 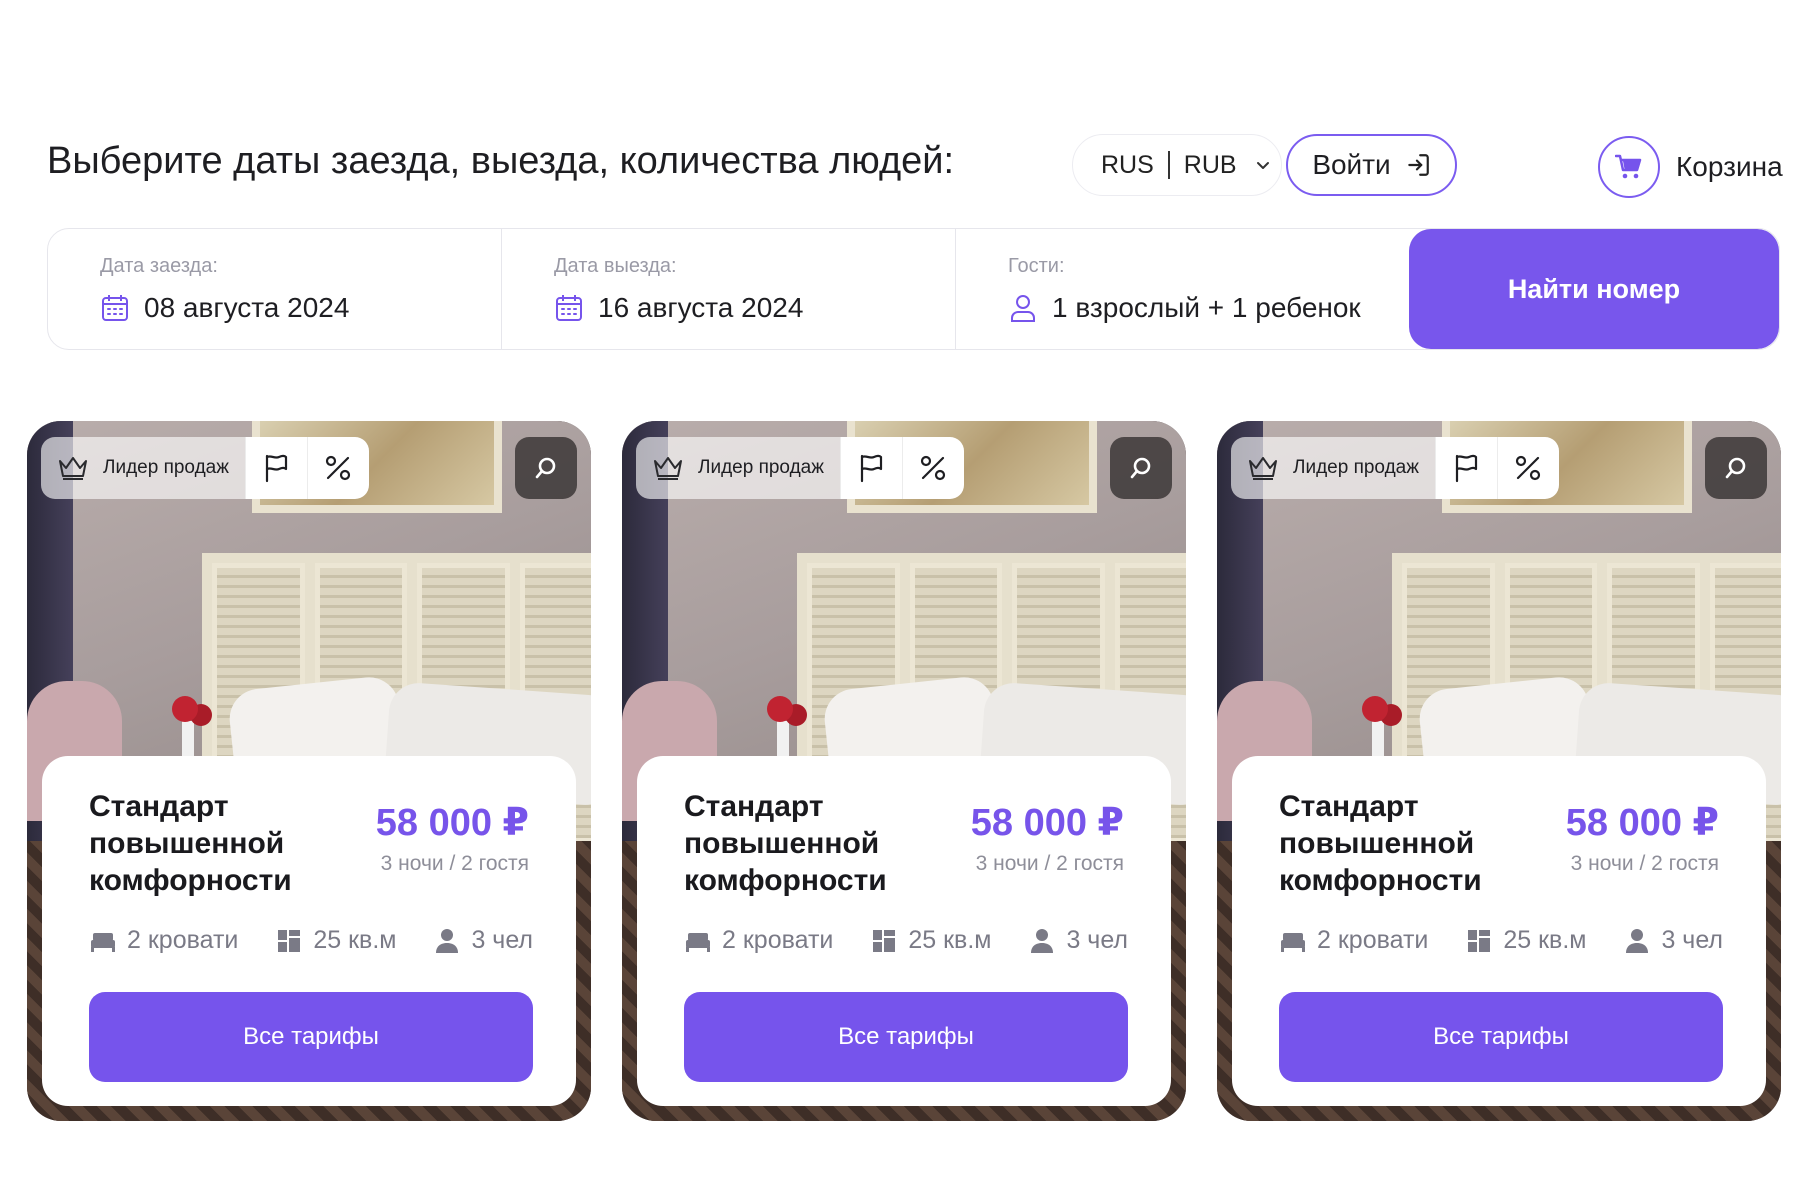 I want to click on guests-value: 1 взрослый + 1 ребенок, so click(x=1206, y=307).